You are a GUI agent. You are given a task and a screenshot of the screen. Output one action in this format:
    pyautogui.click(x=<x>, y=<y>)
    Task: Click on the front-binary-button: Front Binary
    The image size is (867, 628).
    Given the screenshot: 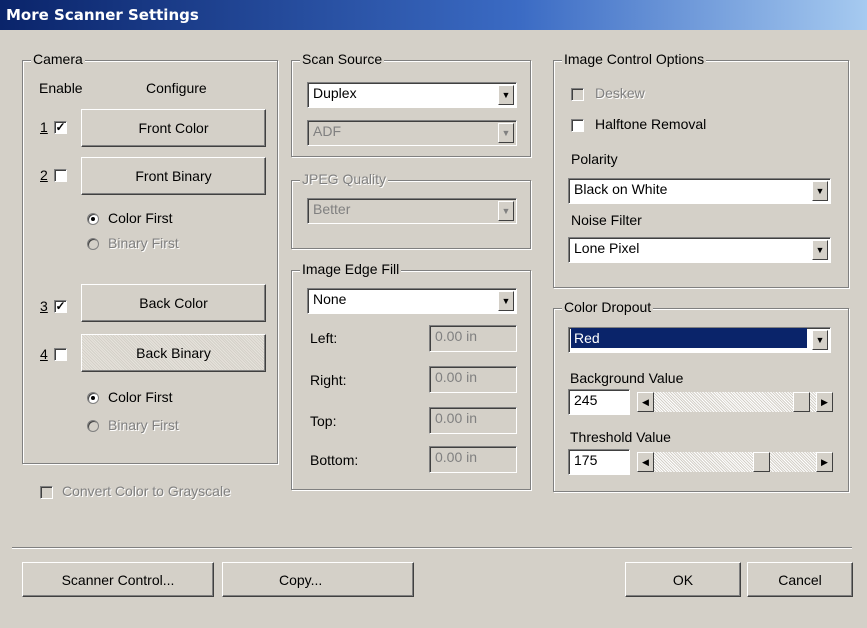 What is the action you would take?
    pyautogui.click(x=173, y=176)
    